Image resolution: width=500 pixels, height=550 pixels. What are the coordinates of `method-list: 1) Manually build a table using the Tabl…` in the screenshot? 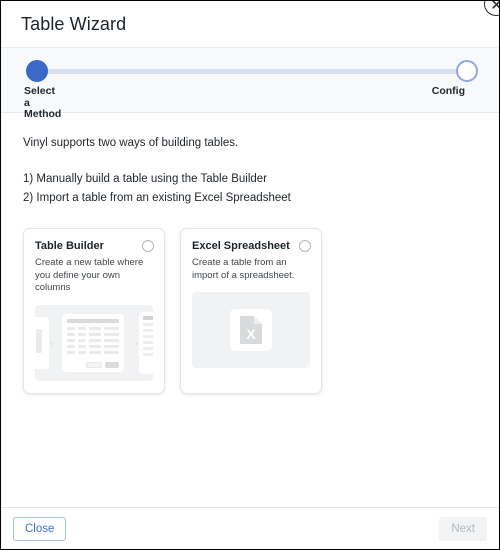 It's located at (250, 188).